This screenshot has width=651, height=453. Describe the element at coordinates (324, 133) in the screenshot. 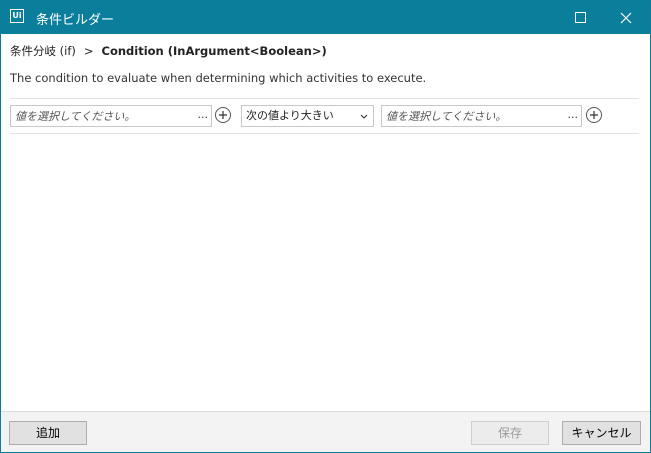

I see `divider-bottom` at that location.